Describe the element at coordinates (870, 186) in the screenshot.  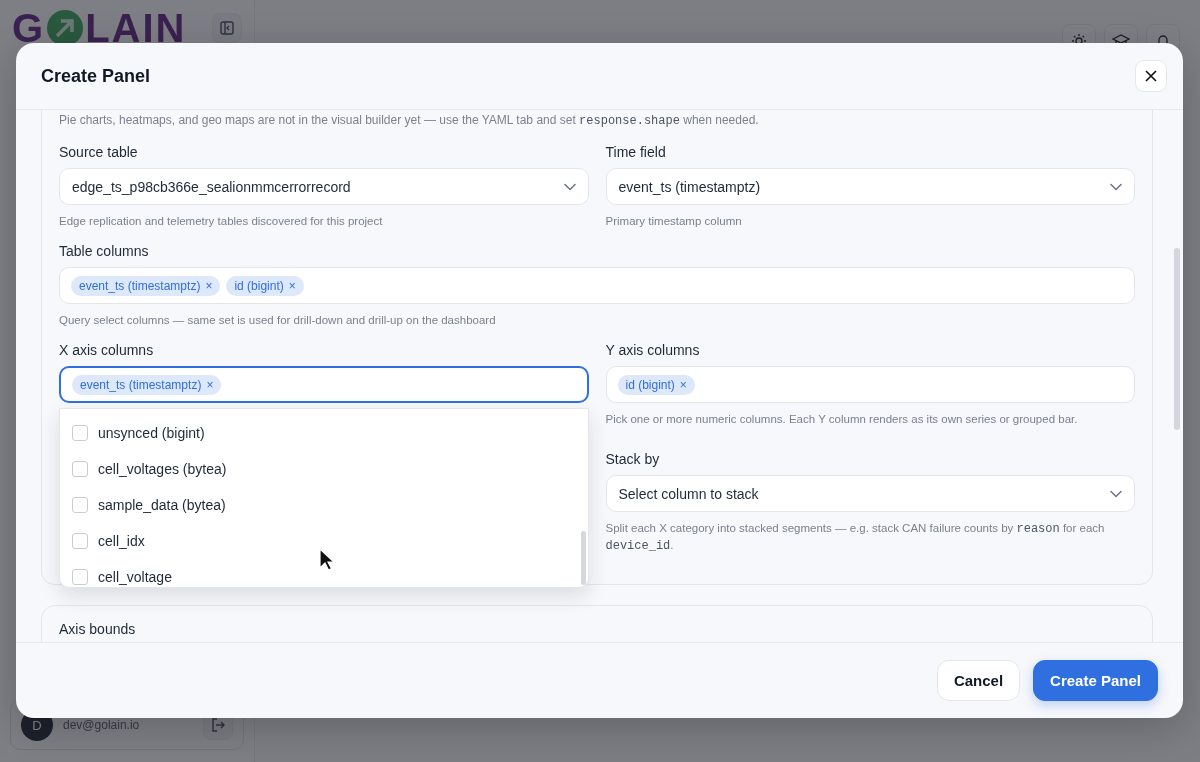
I see `select-field: event_ts (timestamptz)` at that location.